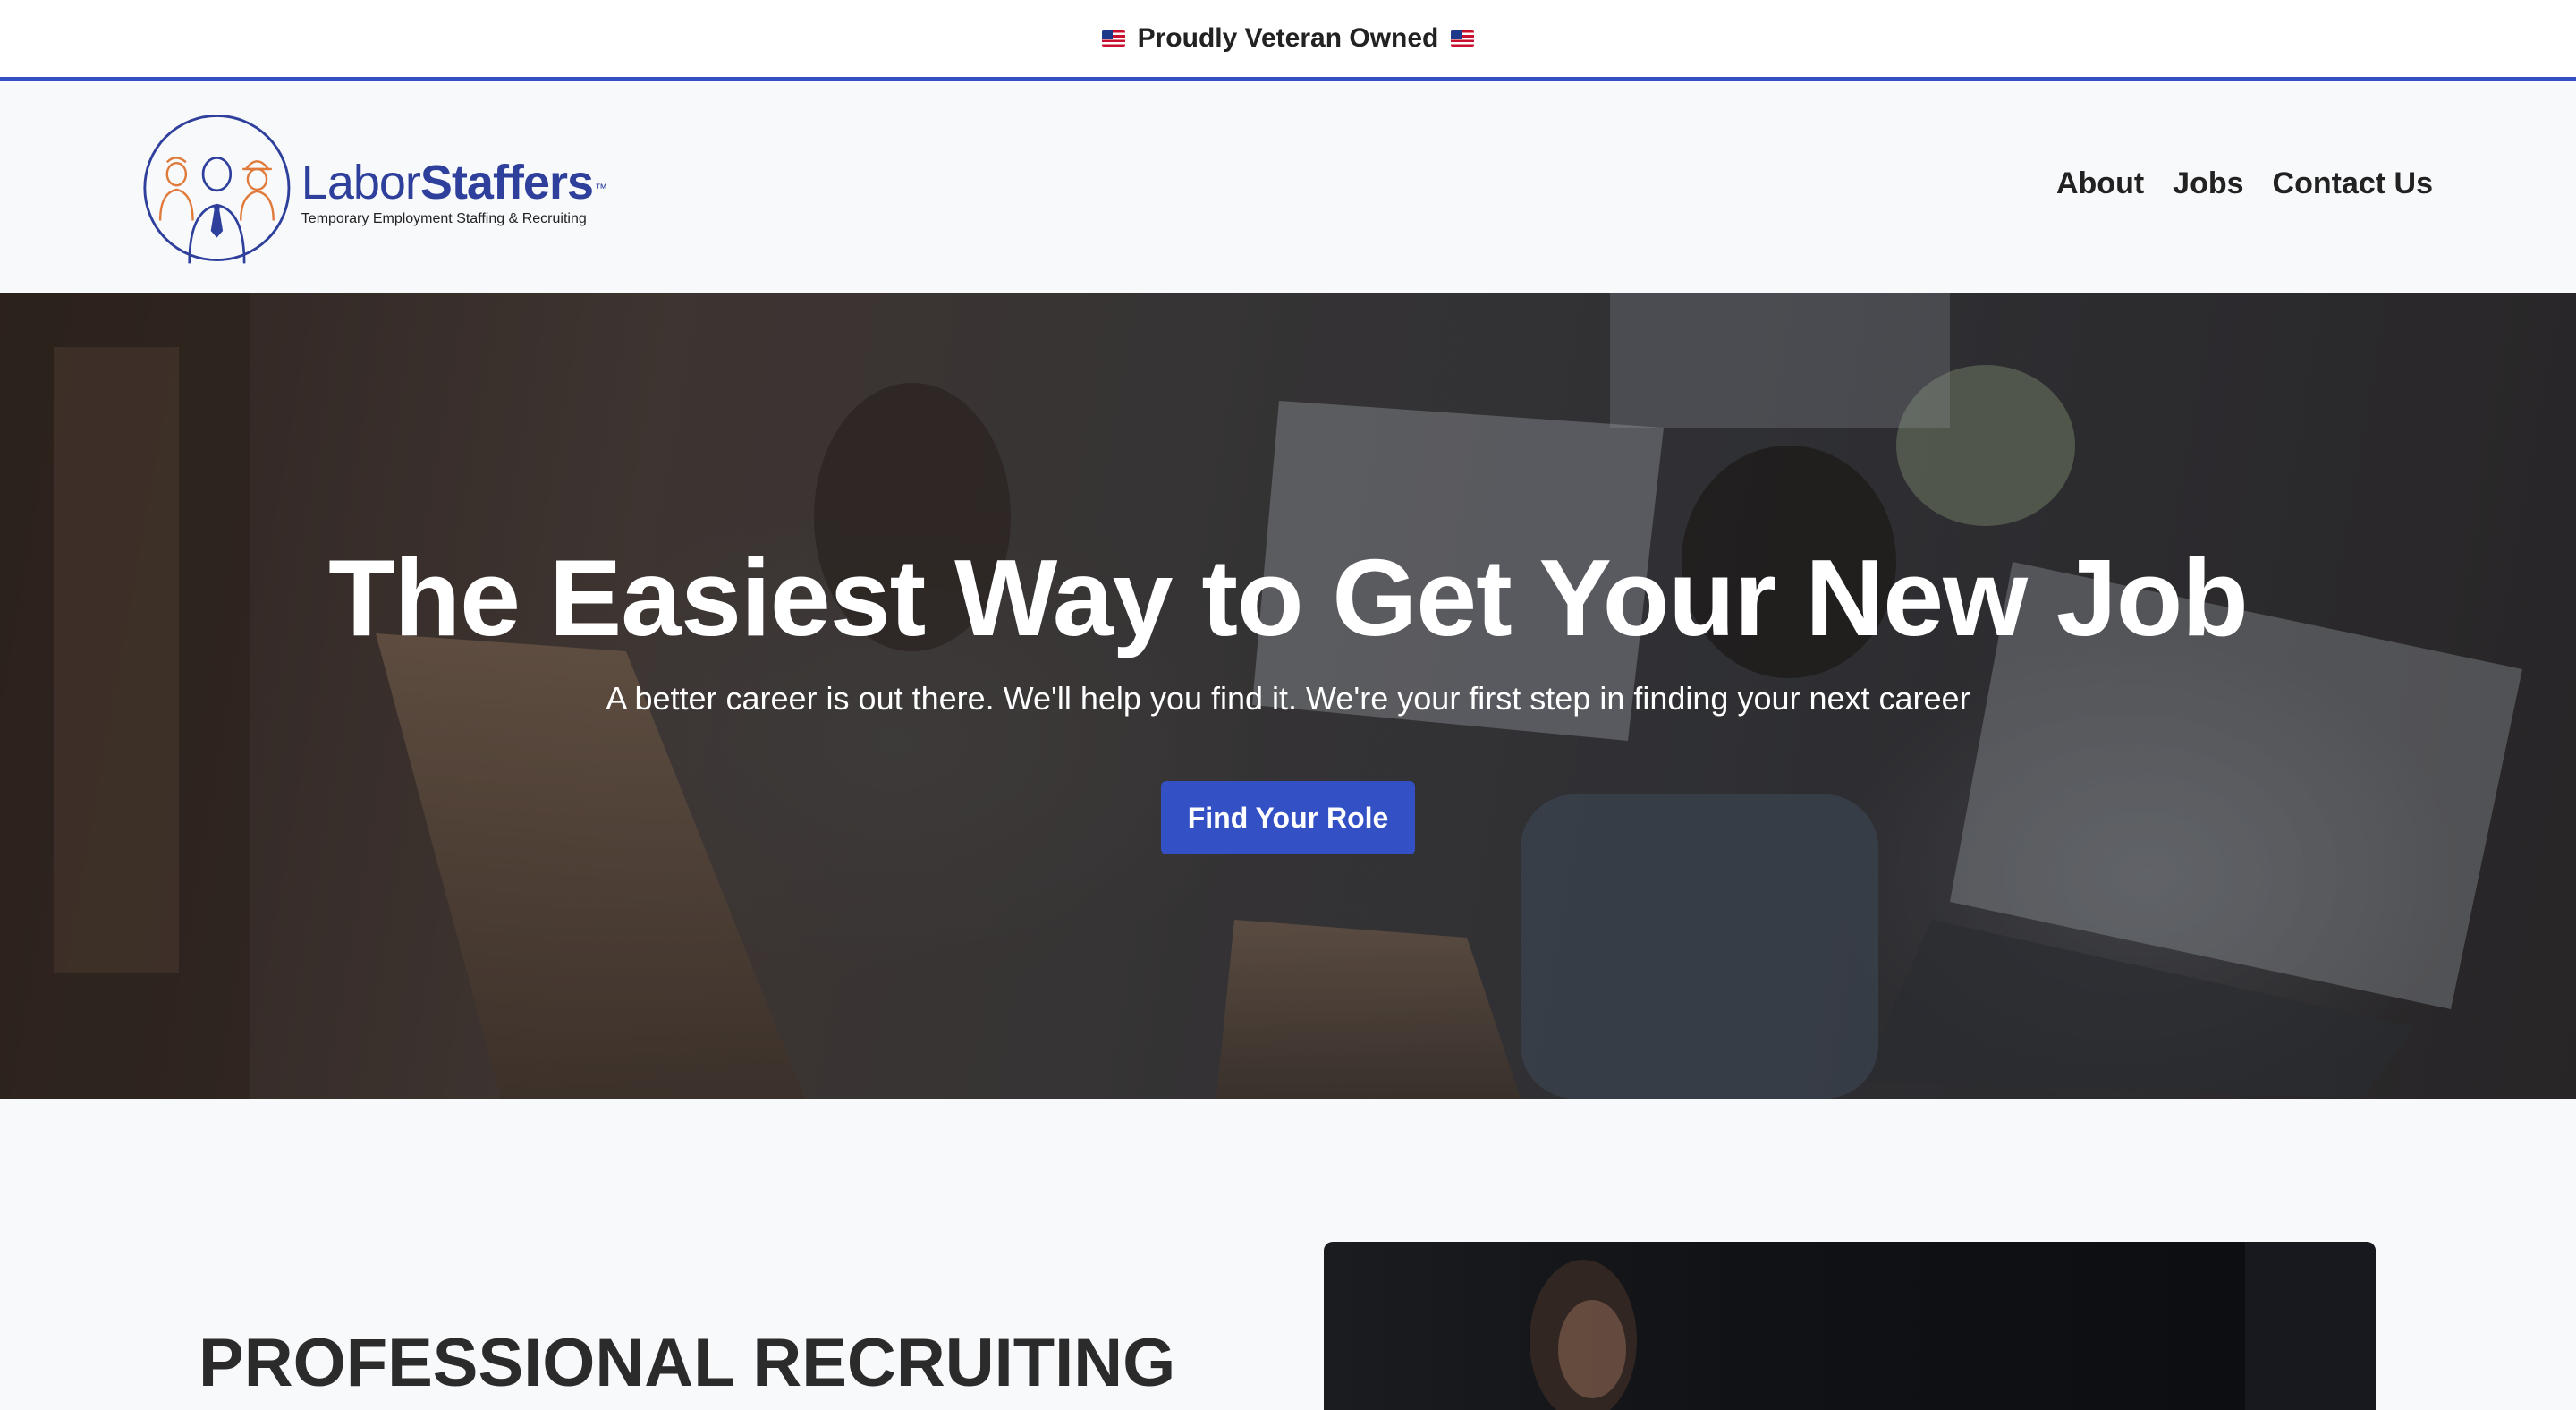 This screenshot has width=2576, height=1410. I want to click on announcement-text: Proudly Veteran Owned, so click(1288, 38).